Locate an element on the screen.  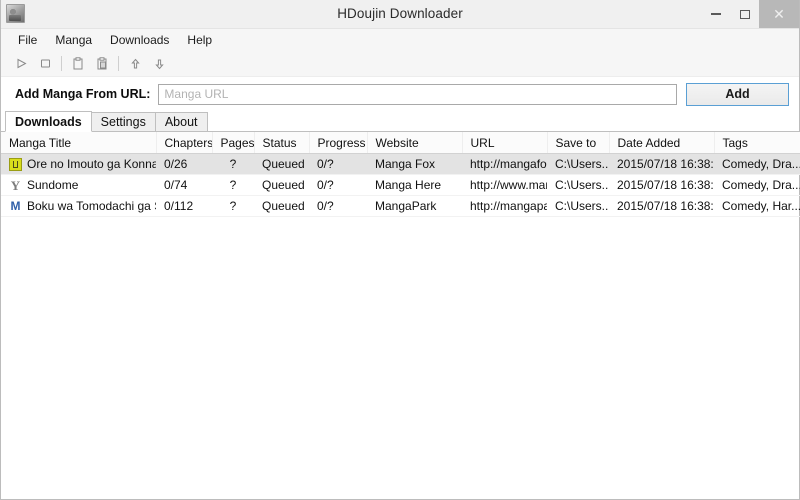
stop-square-icon is located at coordinates (45, 63).